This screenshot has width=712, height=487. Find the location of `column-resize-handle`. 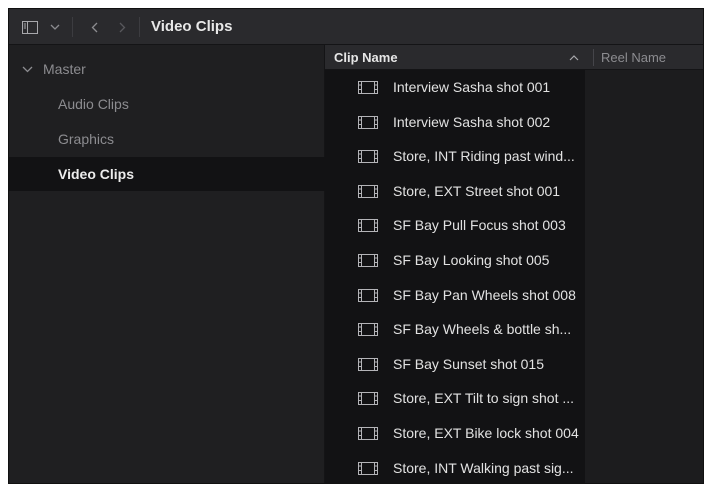

column-resize-handle is located at coordinates (593, 57).